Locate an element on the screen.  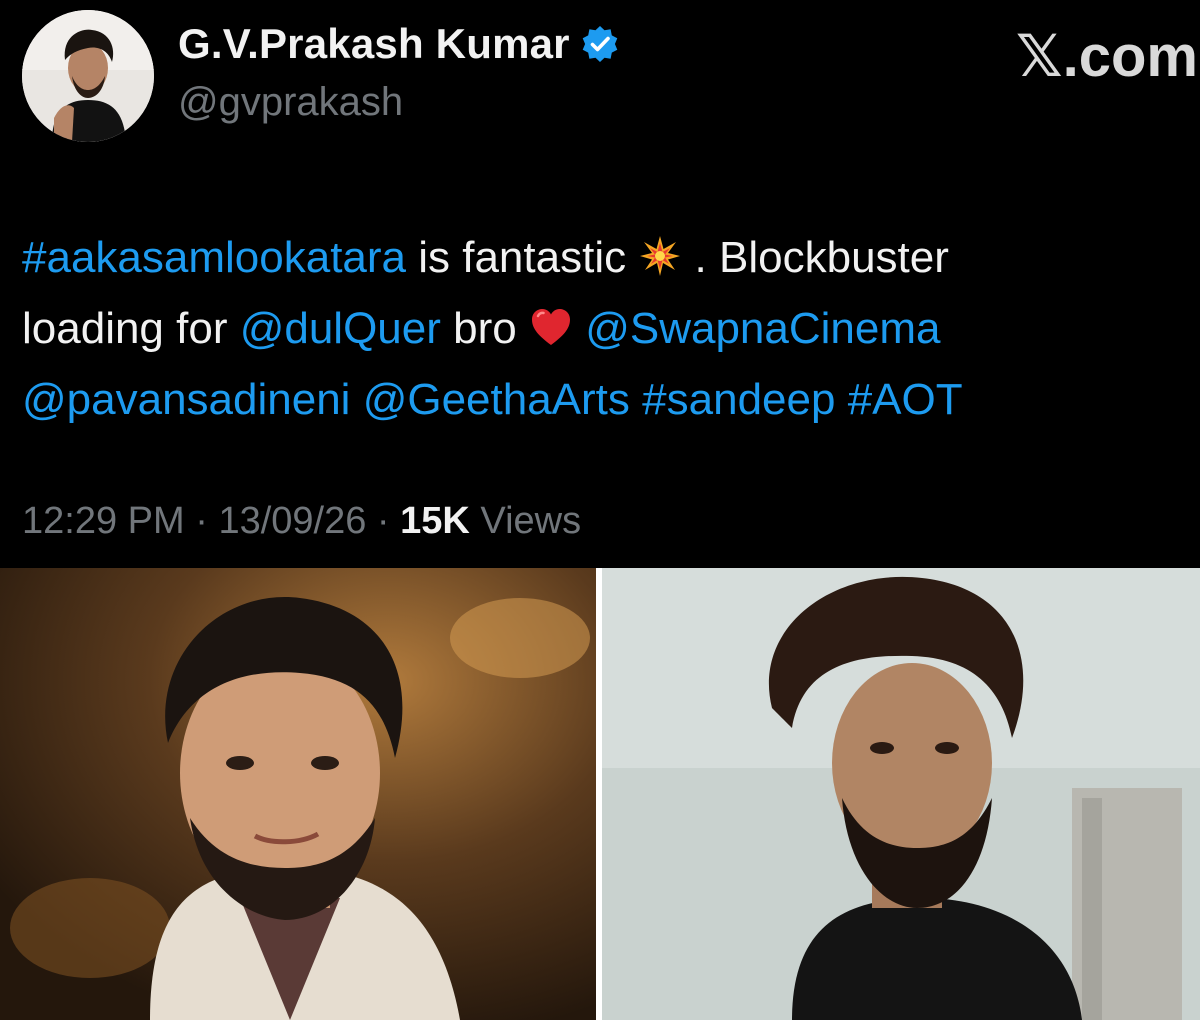
tweet-time: 12:29 PM is located at coordinates (103, 521).